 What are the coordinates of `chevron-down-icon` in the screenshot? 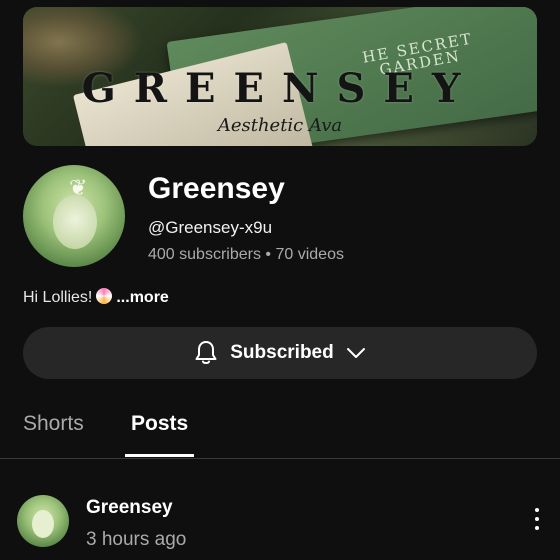 It's located at (355, 353).